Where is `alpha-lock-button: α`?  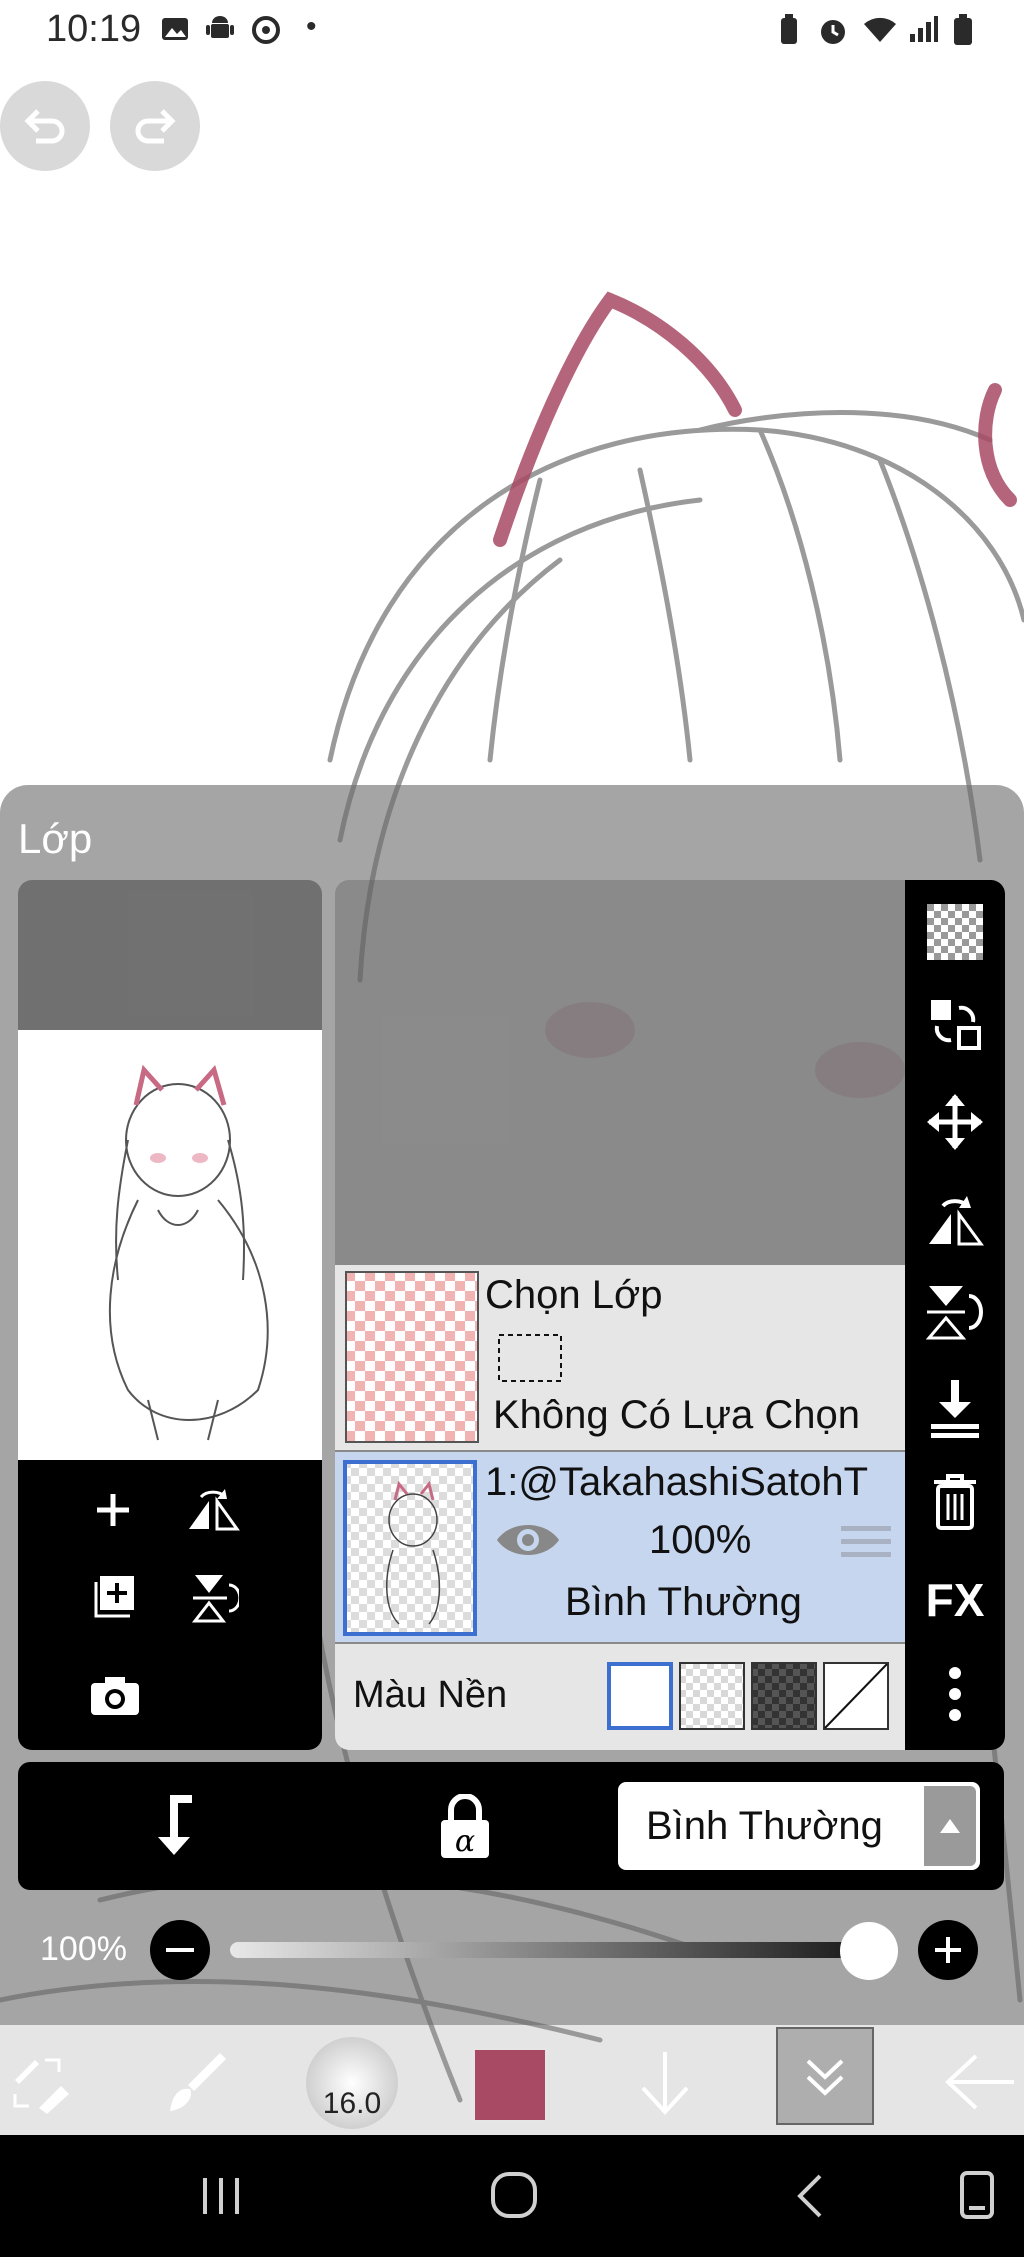 alpha-lock-button: α is located at coordinates (465, 1827).